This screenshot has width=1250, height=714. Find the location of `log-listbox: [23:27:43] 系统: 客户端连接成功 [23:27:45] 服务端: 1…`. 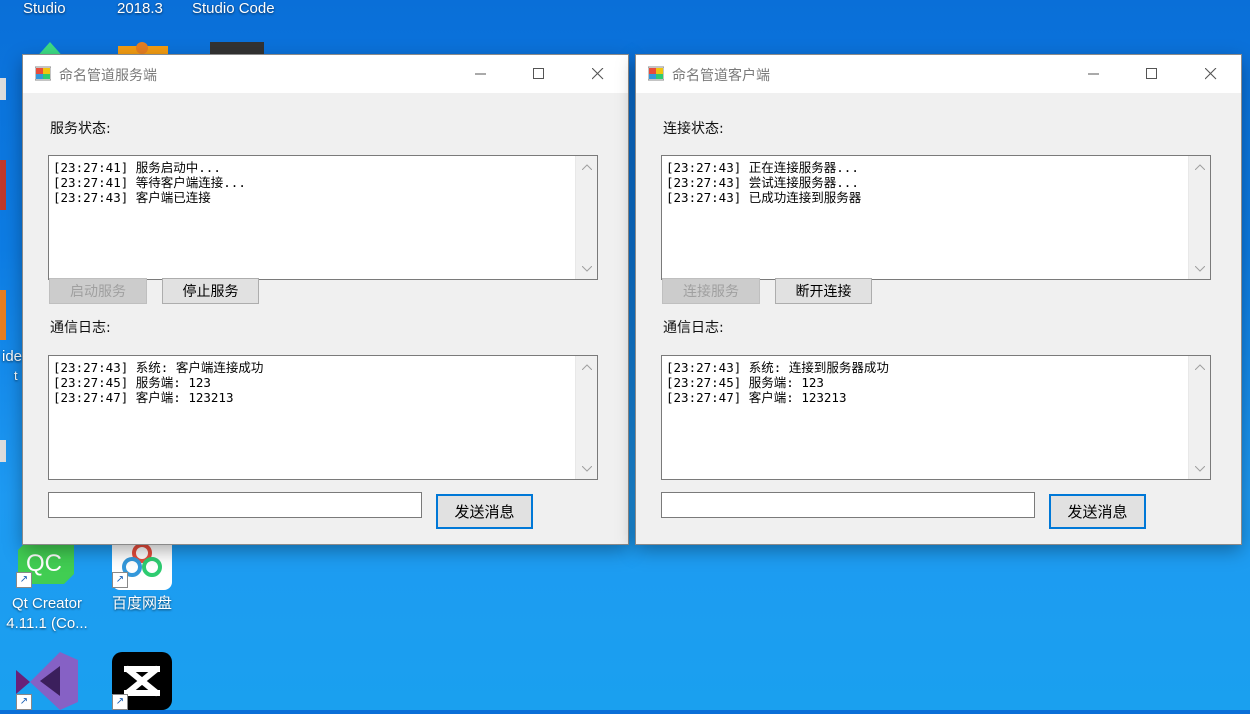

log-listbox: [23:27:43] 系统: 客户端连接成功 [23:27:45] 服务端: 1… is located at coordinates (323, 417).